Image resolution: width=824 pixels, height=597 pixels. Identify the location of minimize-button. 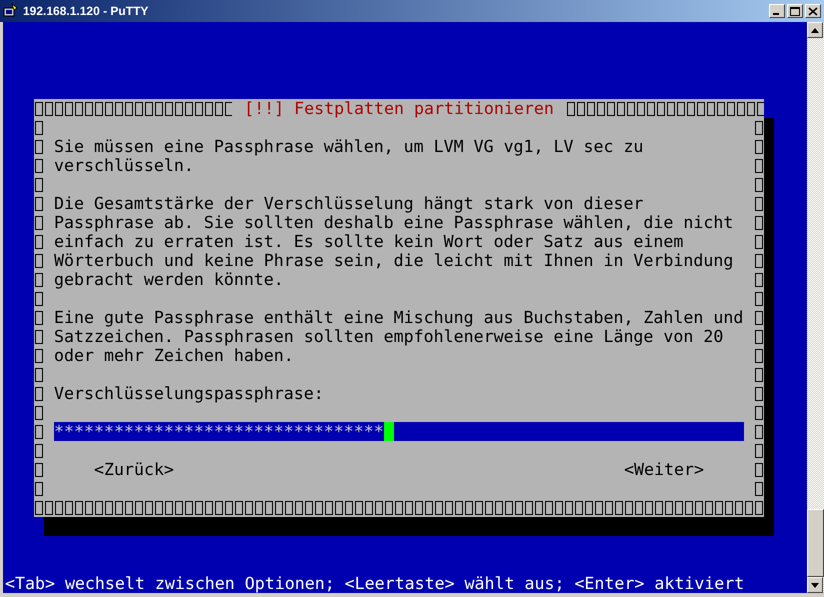
(777, 11).